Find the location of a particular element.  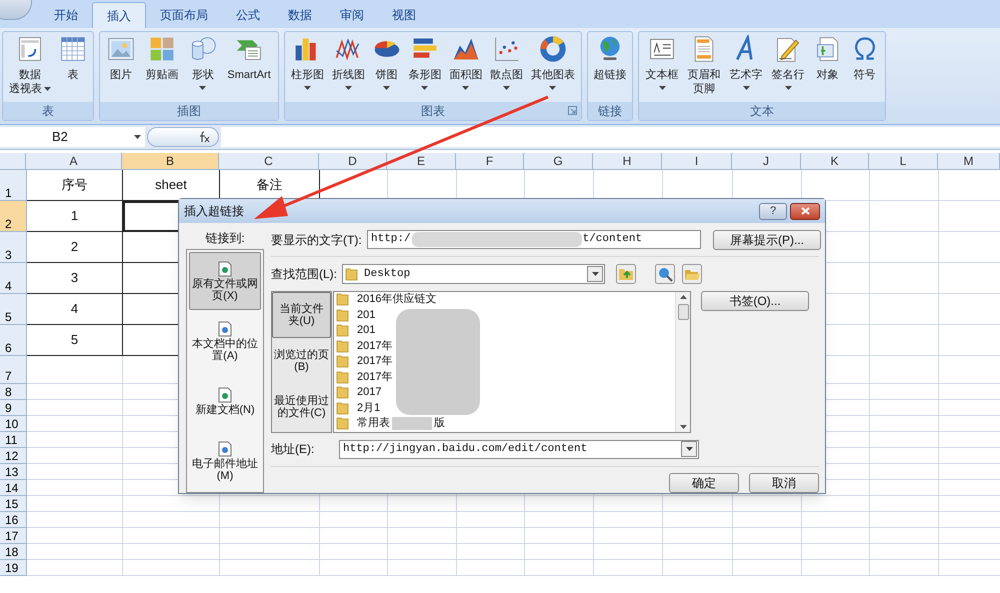

ribbon-button: 形状 is located at coordinates (202, 67).